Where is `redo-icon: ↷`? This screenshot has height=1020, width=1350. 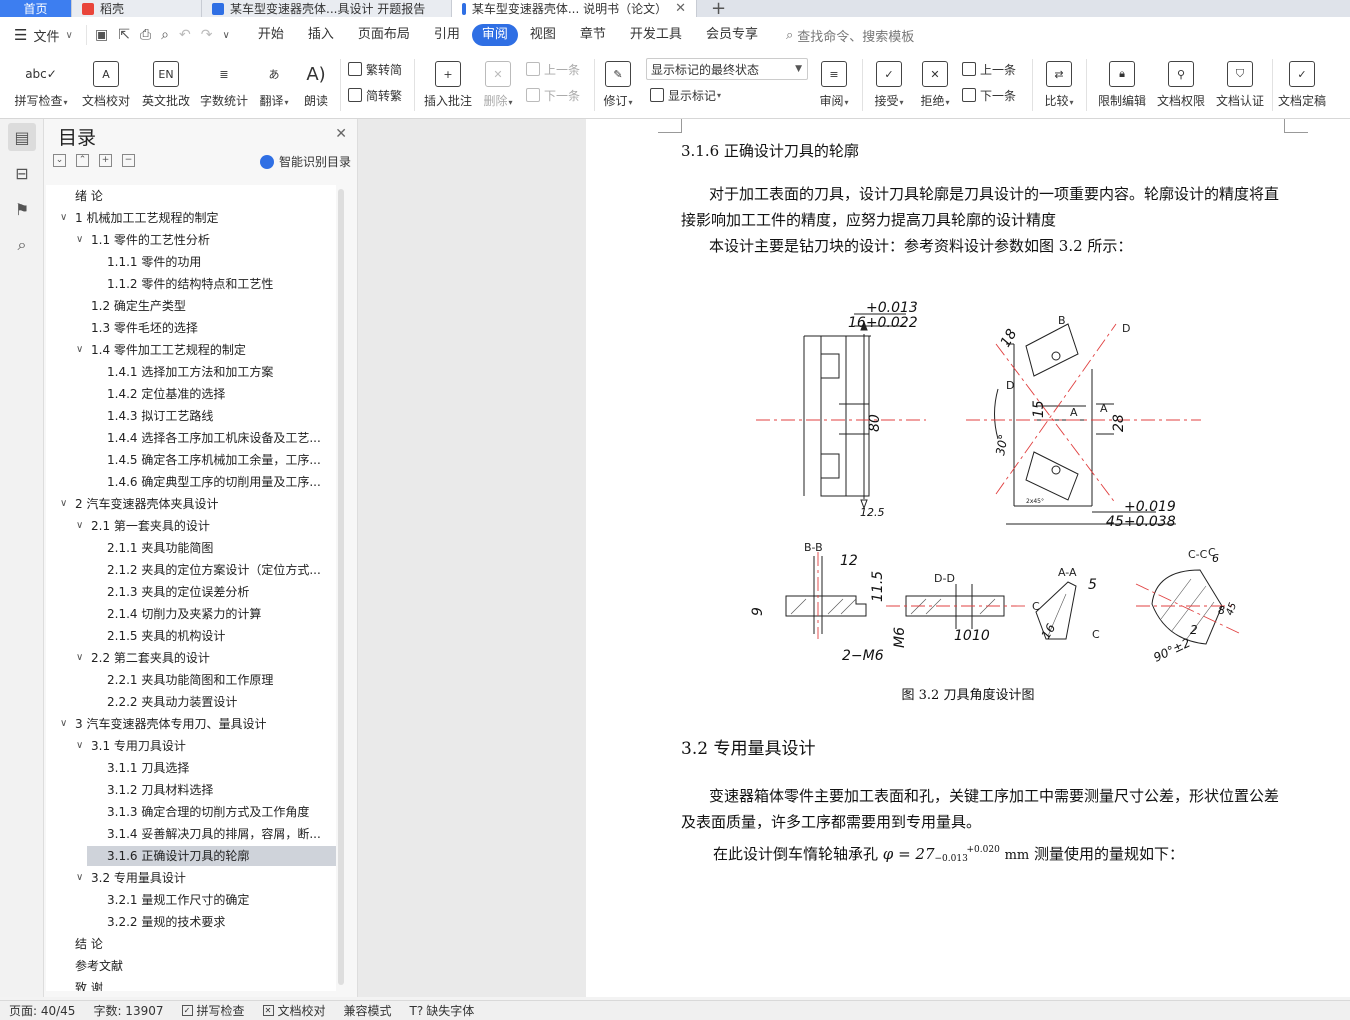 redo-icon: ↷ is located at coordinates (207, 35).